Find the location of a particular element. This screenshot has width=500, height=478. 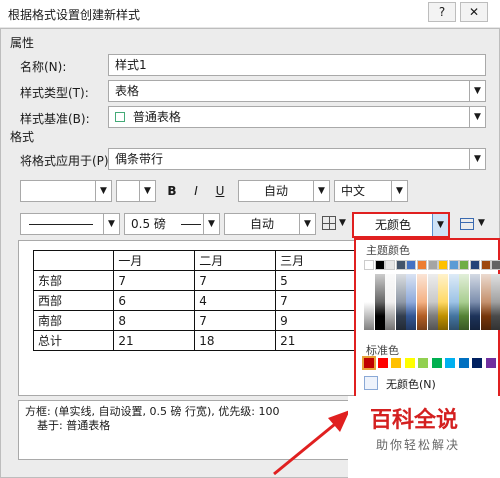

table-cell: 9 is located at coordinates (316, 320).